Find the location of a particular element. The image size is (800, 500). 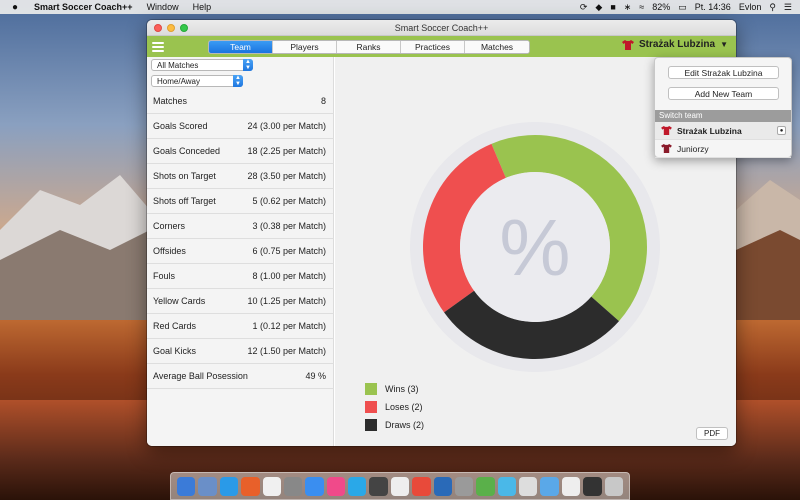

legend-item: Wins (3) is located at coordinates (394, 389).